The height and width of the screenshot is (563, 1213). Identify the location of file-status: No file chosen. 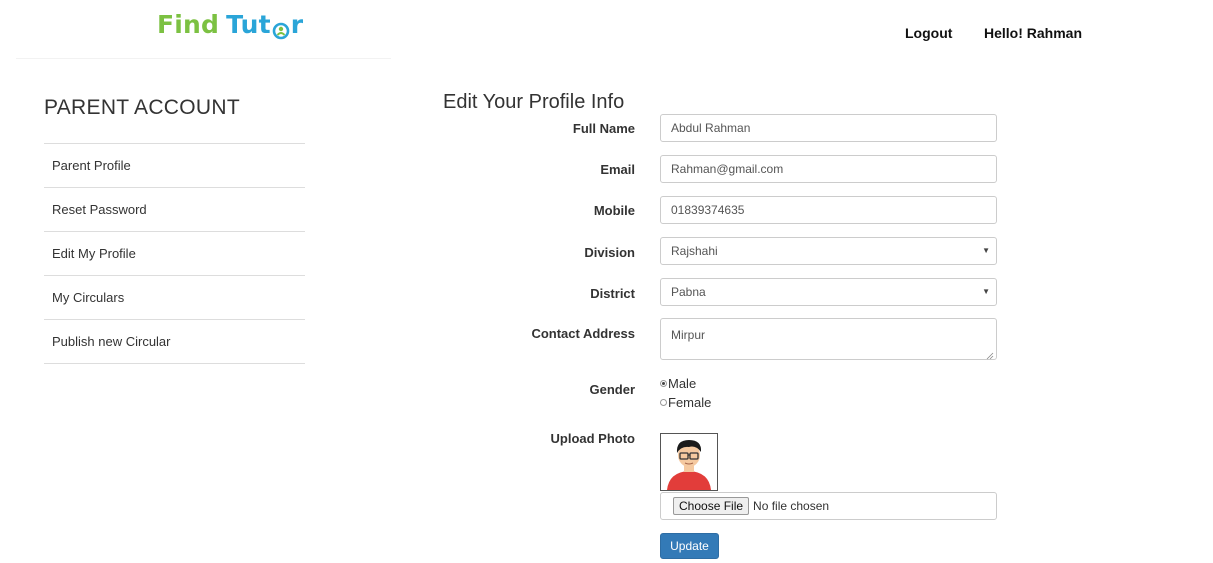
(791, 506).